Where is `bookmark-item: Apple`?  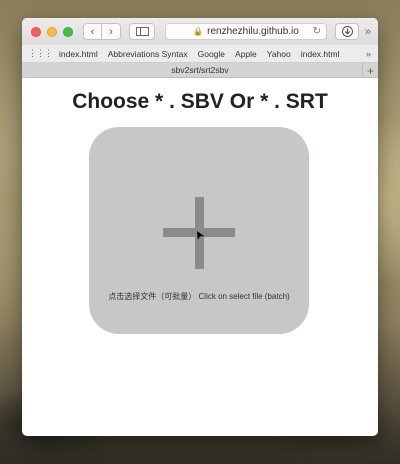 bookmark-item: Apple is located at coordinates (246, 54).